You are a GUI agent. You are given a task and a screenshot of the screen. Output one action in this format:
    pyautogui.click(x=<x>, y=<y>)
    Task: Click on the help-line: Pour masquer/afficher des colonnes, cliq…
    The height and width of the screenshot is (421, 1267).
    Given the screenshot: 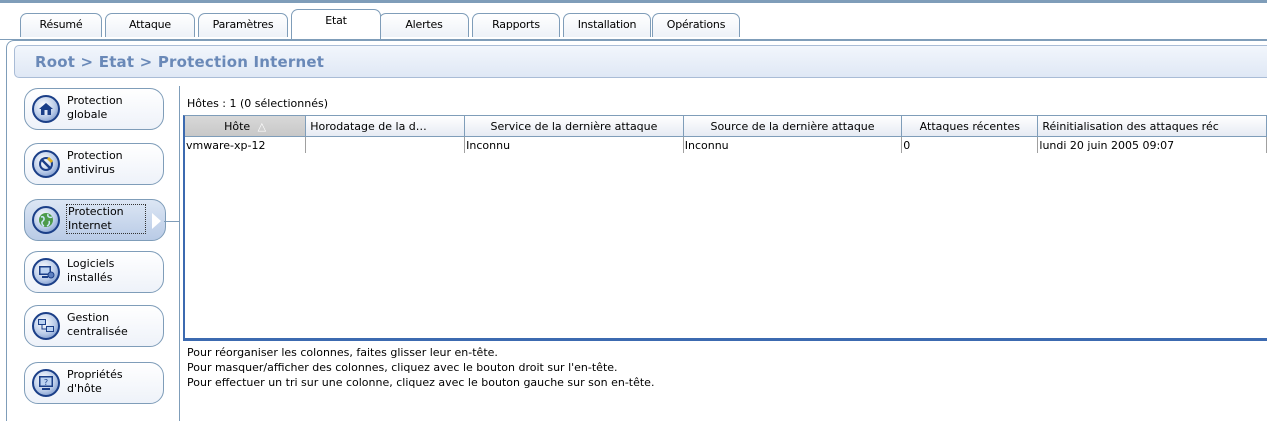 What is the action you would take?
    pyautogui.click(x=402, y=367)
    